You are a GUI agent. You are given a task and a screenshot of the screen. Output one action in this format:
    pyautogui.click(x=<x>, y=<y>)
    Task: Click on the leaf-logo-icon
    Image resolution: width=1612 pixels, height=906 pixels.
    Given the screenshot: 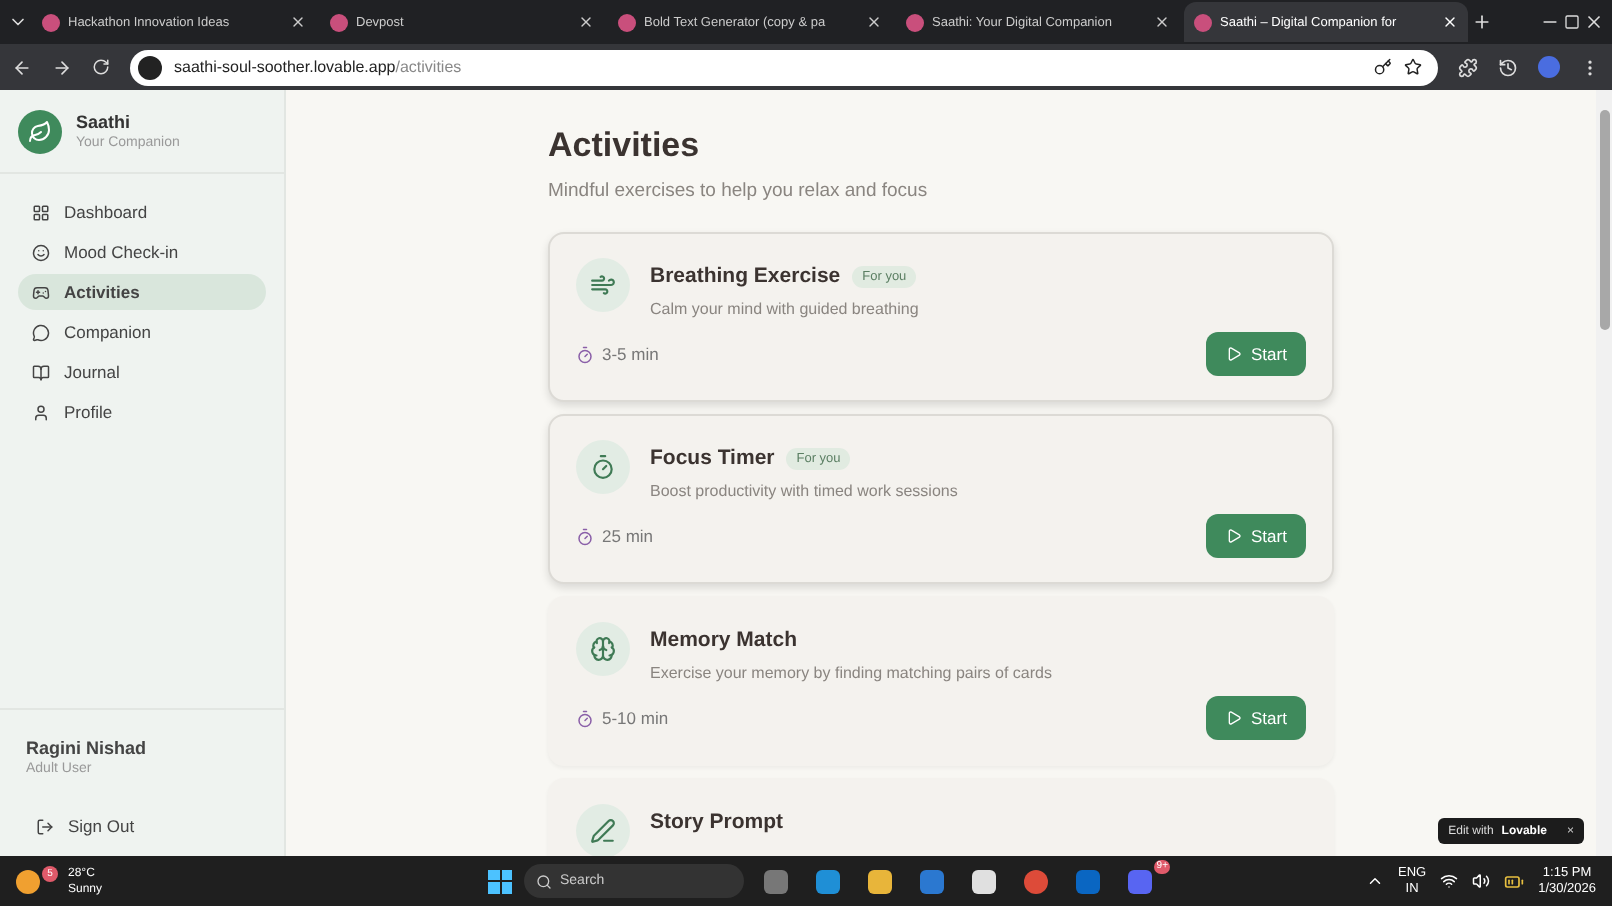 What is the action you would take?
    pyautogui.click(x=40, y=131)
    